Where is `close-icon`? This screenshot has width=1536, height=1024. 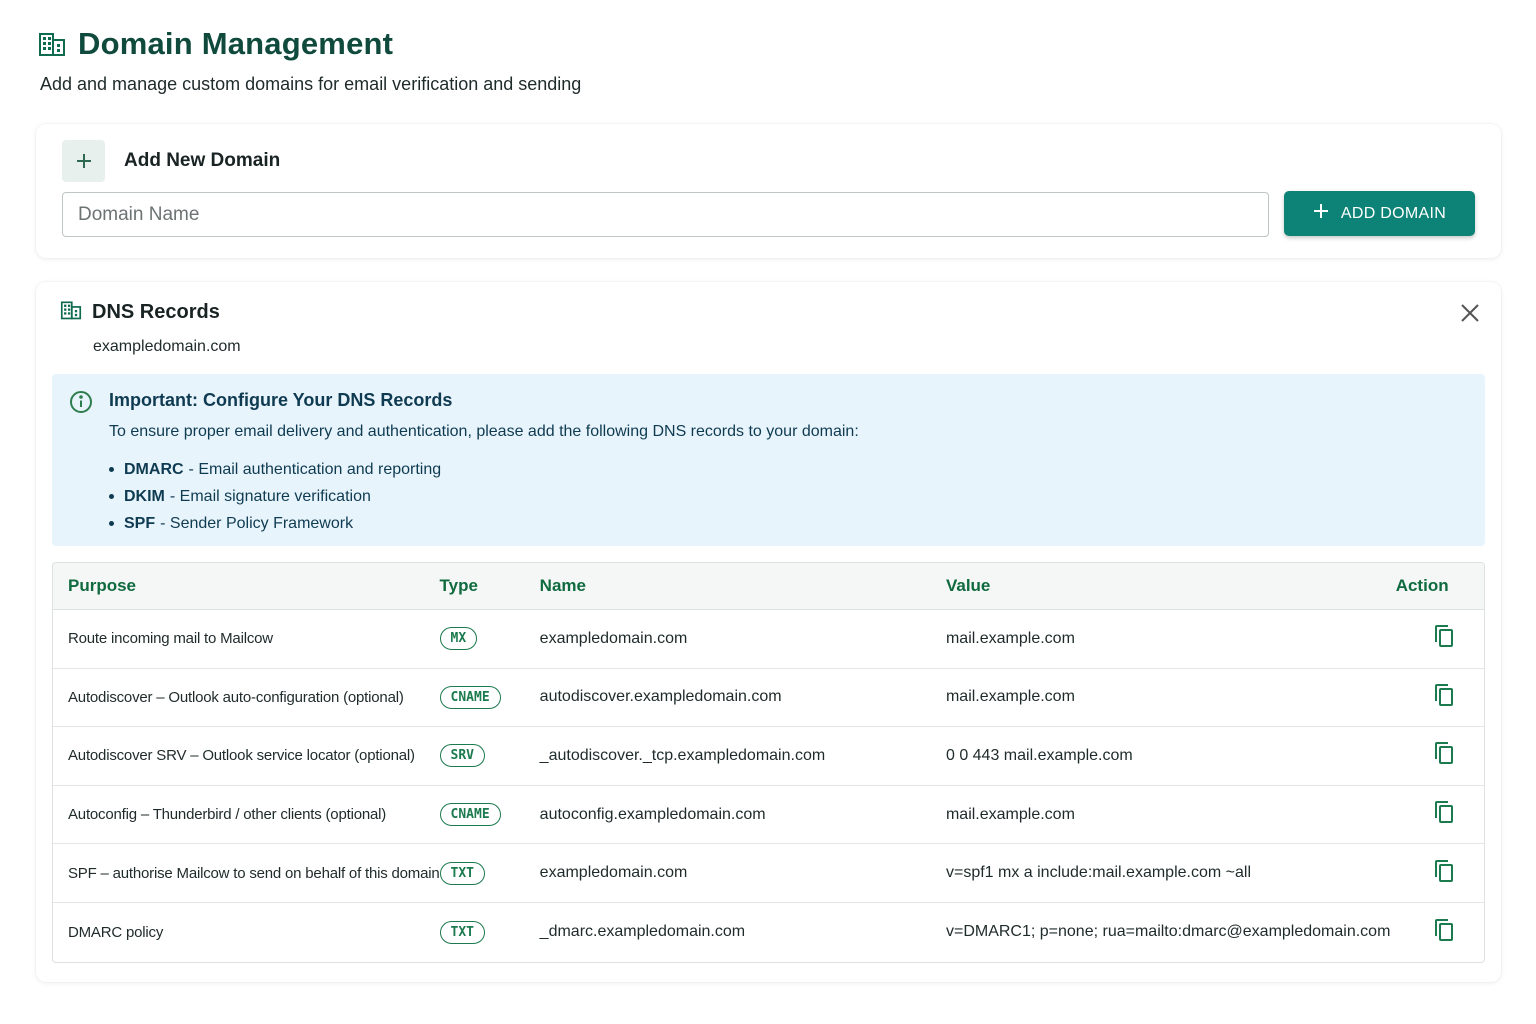 close-icon is located at coordinates (1470, 313).